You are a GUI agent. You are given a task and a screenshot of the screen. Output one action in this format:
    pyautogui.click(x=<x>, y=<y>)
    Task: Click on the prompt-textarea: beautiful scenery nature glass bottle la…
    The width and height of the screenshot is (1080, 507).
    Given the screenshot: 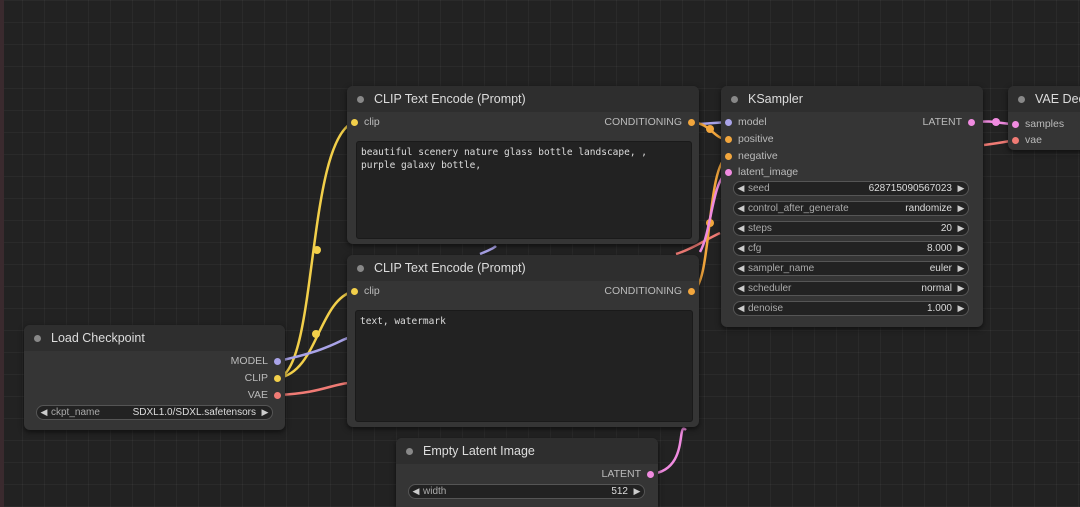 What is the action you would take?
    pyautogui.click(x=524, y=190)
    